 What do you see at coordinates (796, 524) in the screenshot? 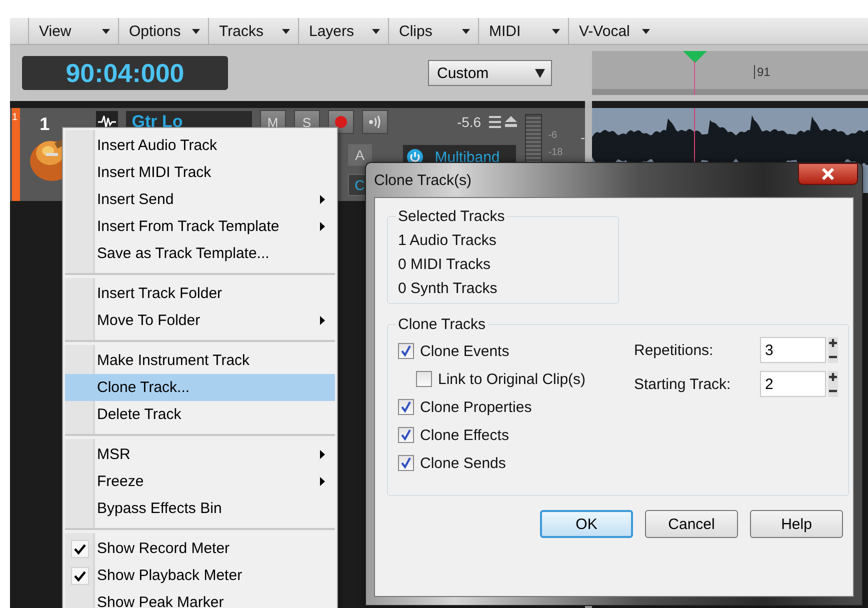
I see `dialog-button: Help` at bounding box center [796, 524].